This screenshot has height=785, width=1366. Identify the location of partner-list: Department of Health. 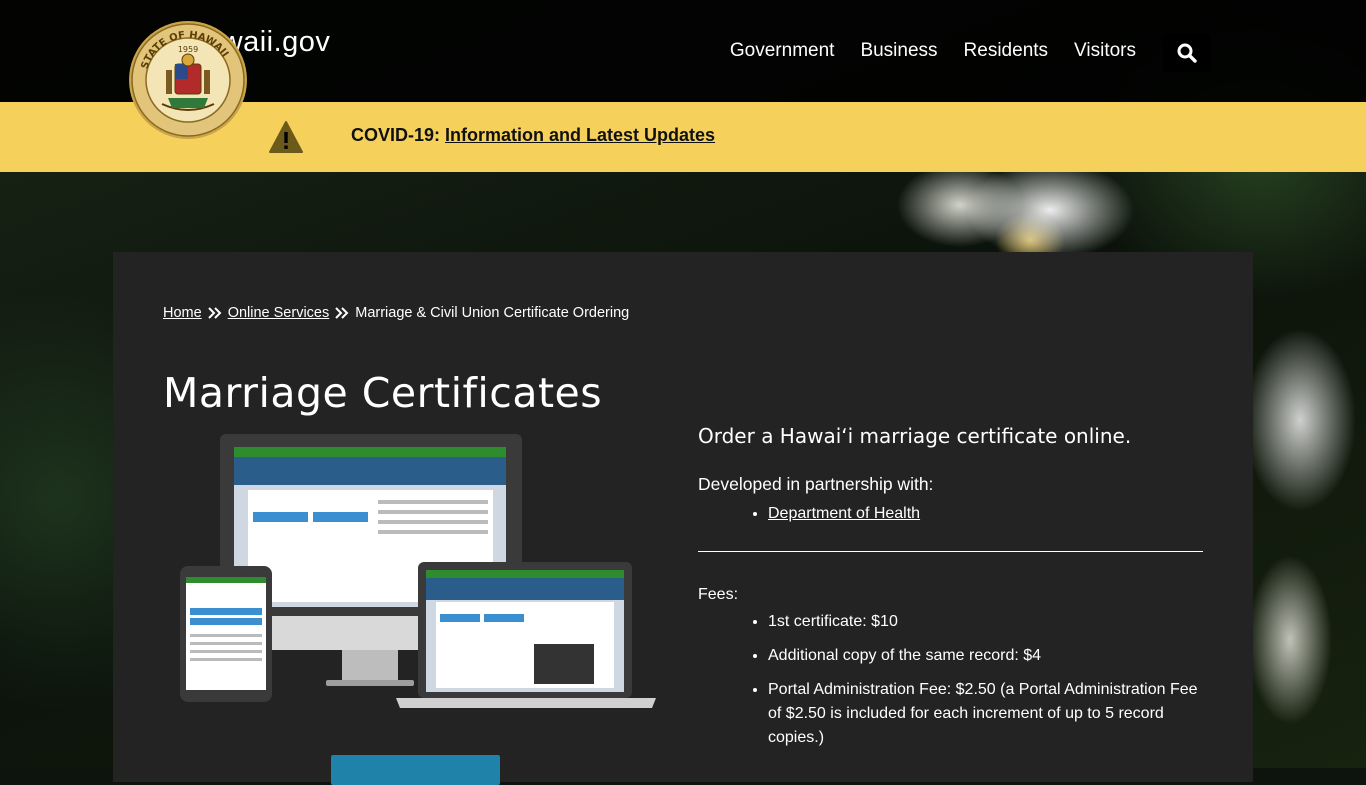
(950, 514).